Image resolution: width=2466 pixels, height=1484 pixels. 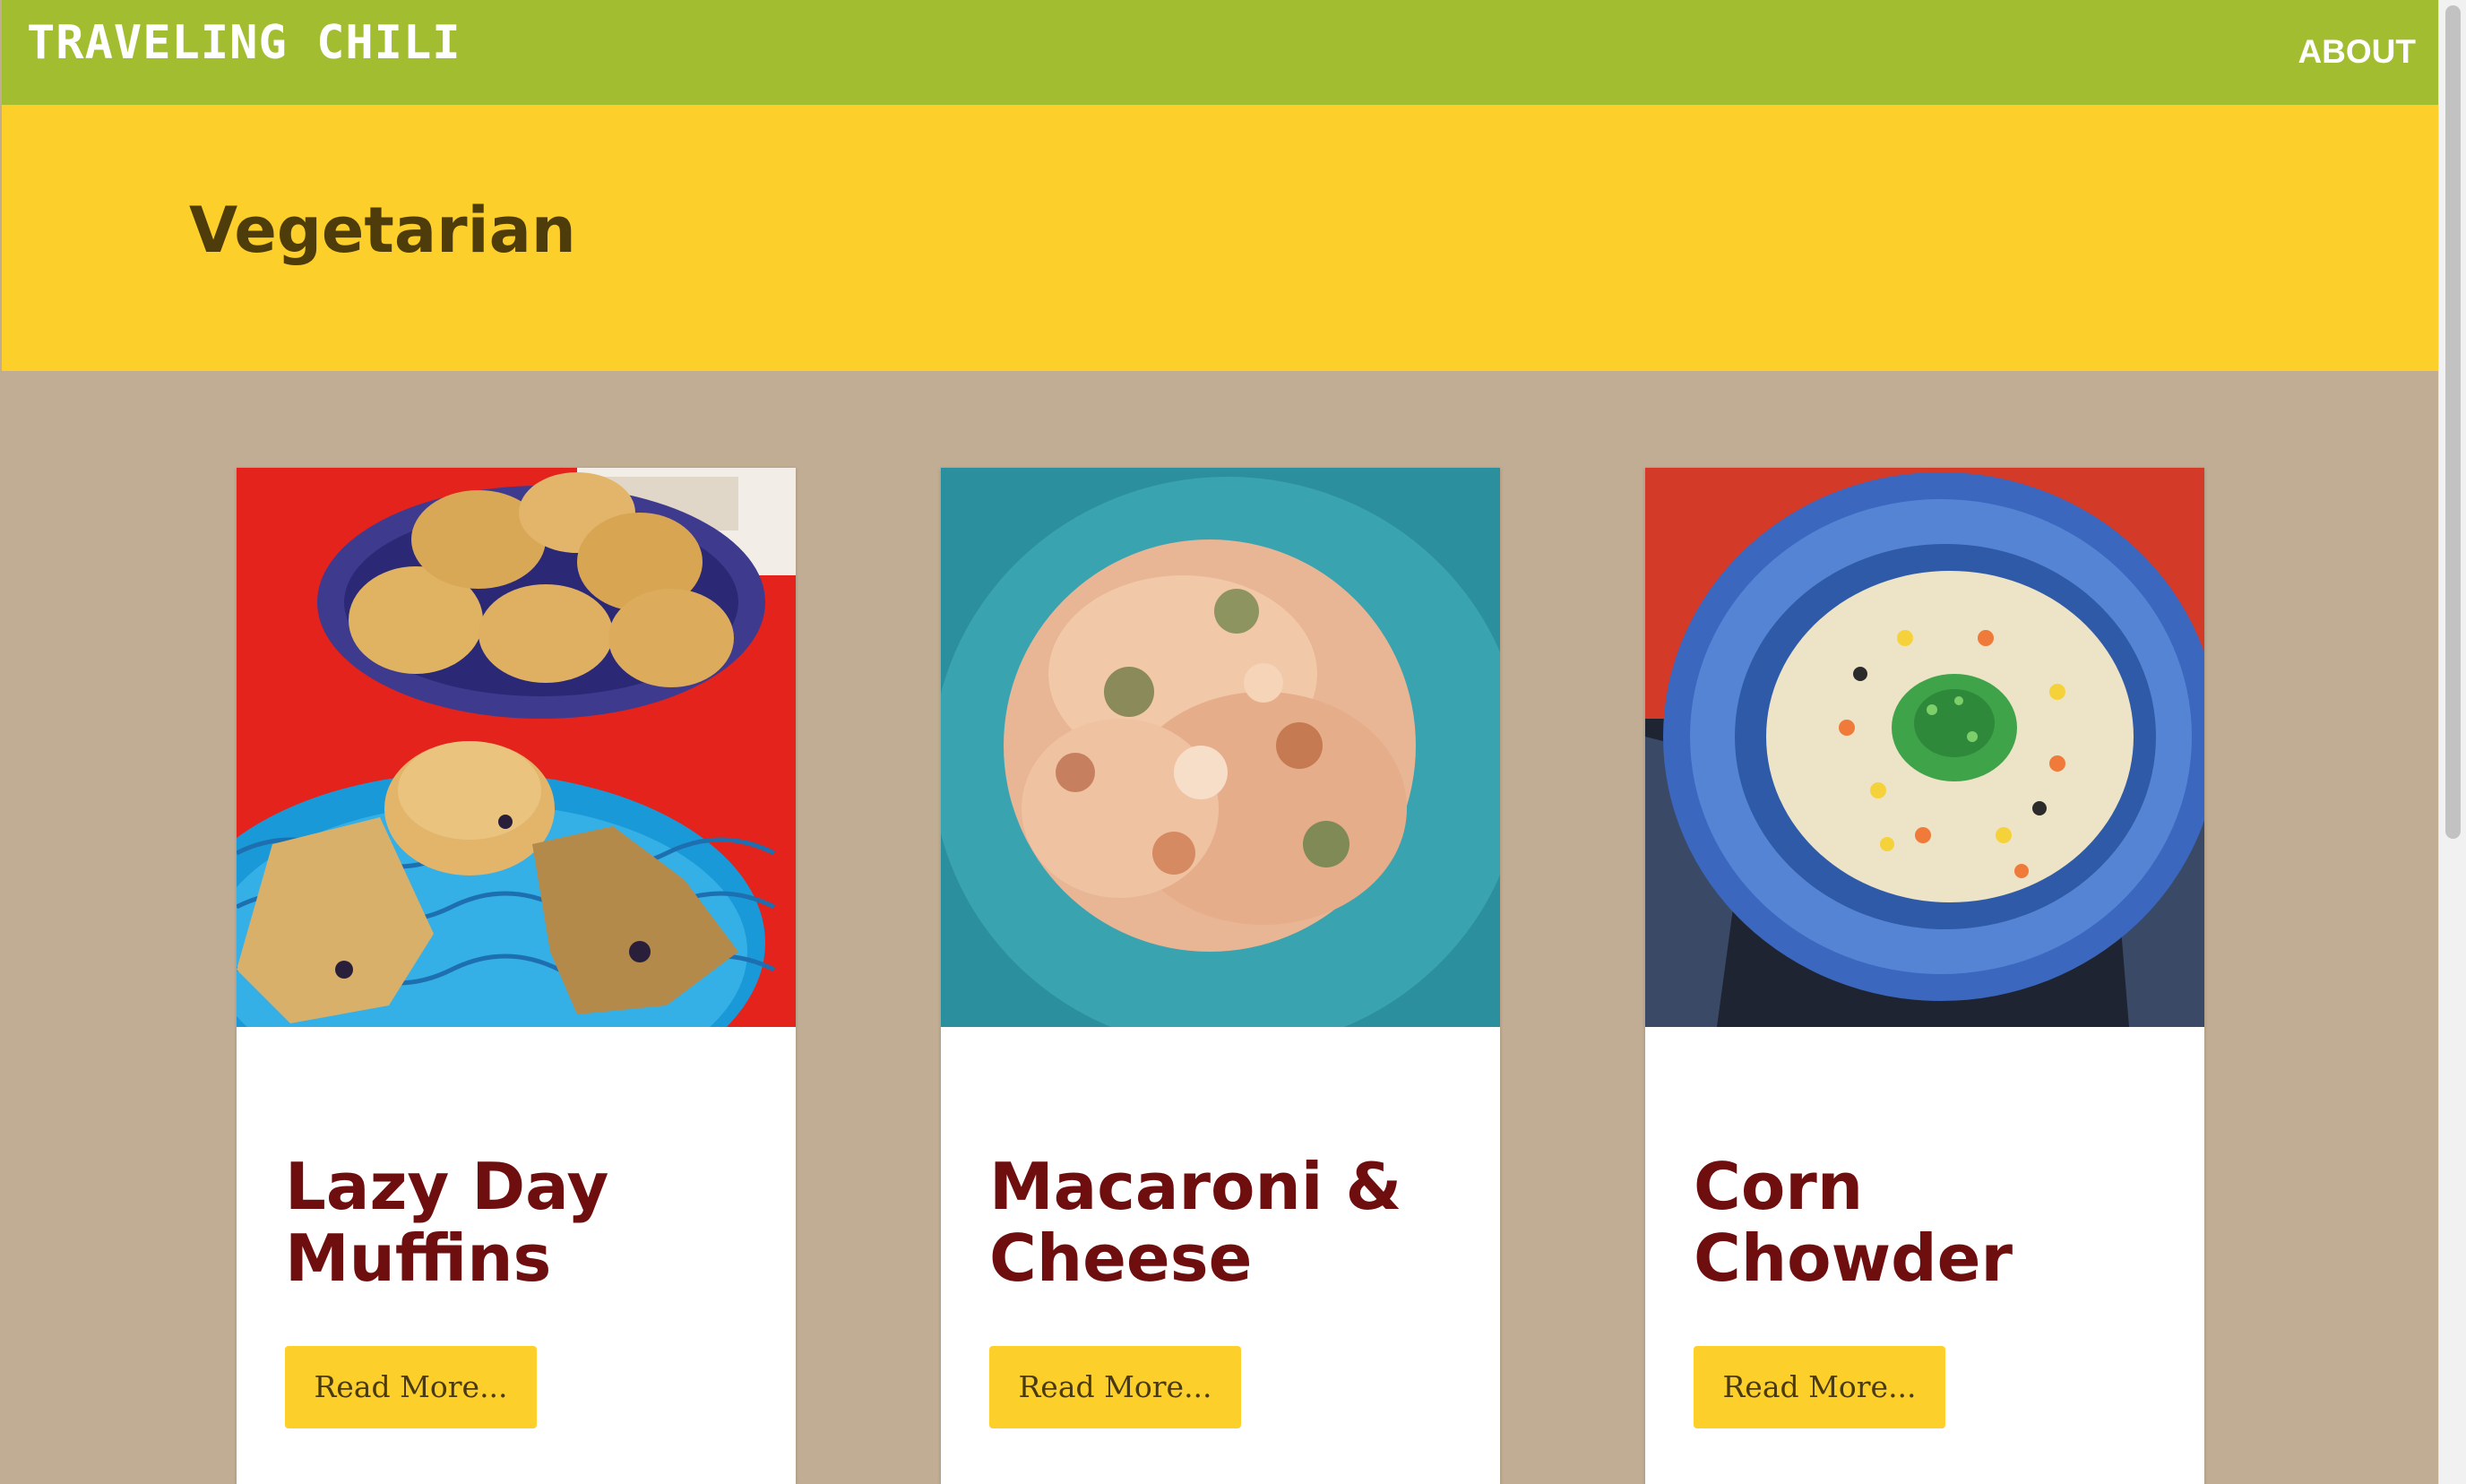 I want to click on page-title: Vegetarian, so click(x=382, y=230).